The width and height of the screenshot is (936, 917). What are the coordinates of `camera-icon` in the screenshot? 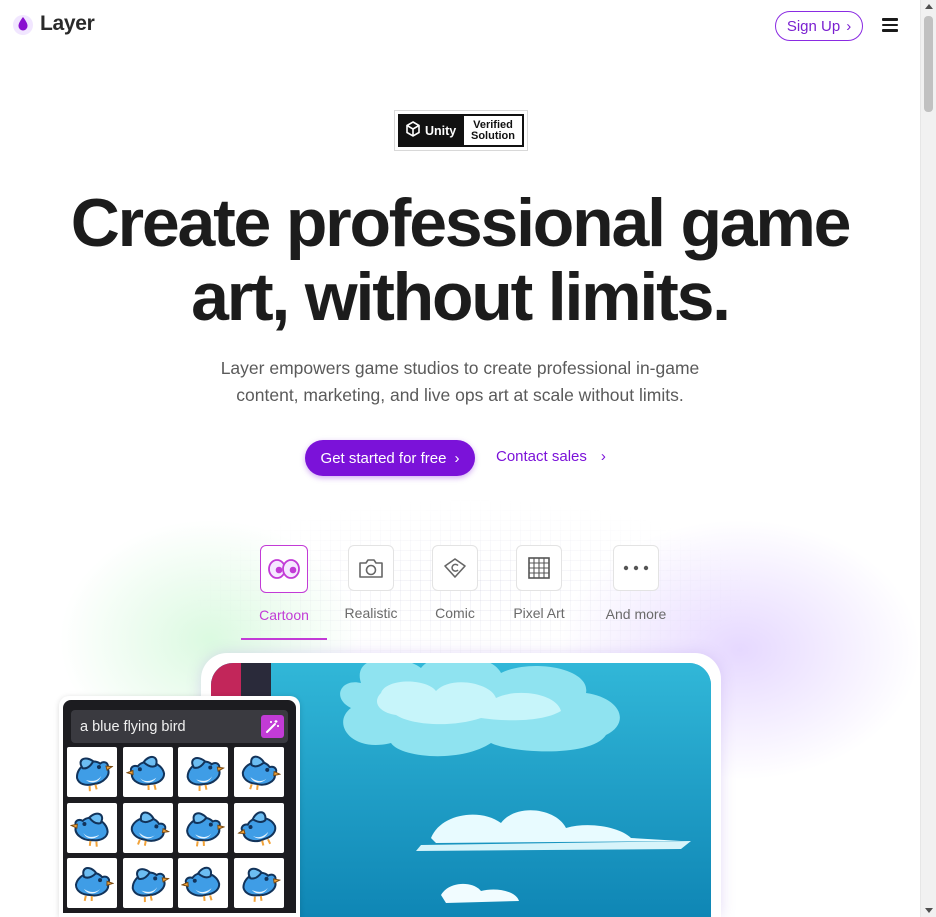 It's located at (371, 568).